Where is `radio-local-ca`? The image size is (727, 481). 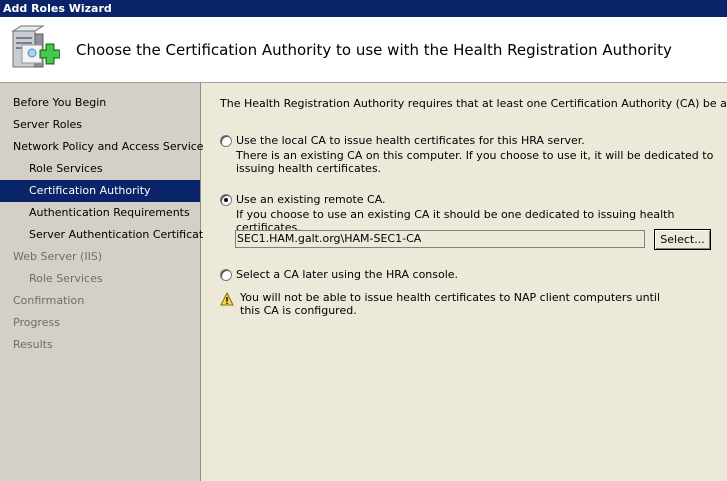
radio-local-ca is located at coordinates (226, 141).